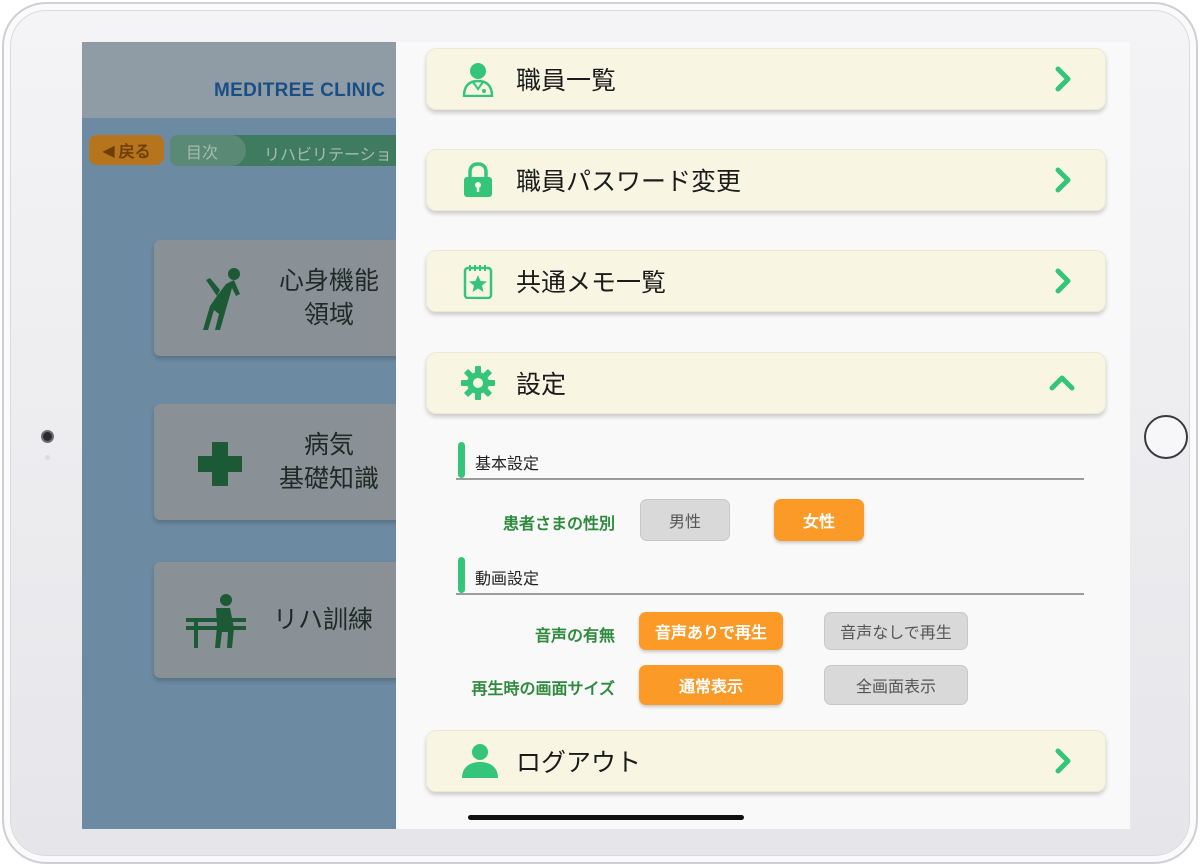  I want to click on row-settings: 設定, so click(766, 383).